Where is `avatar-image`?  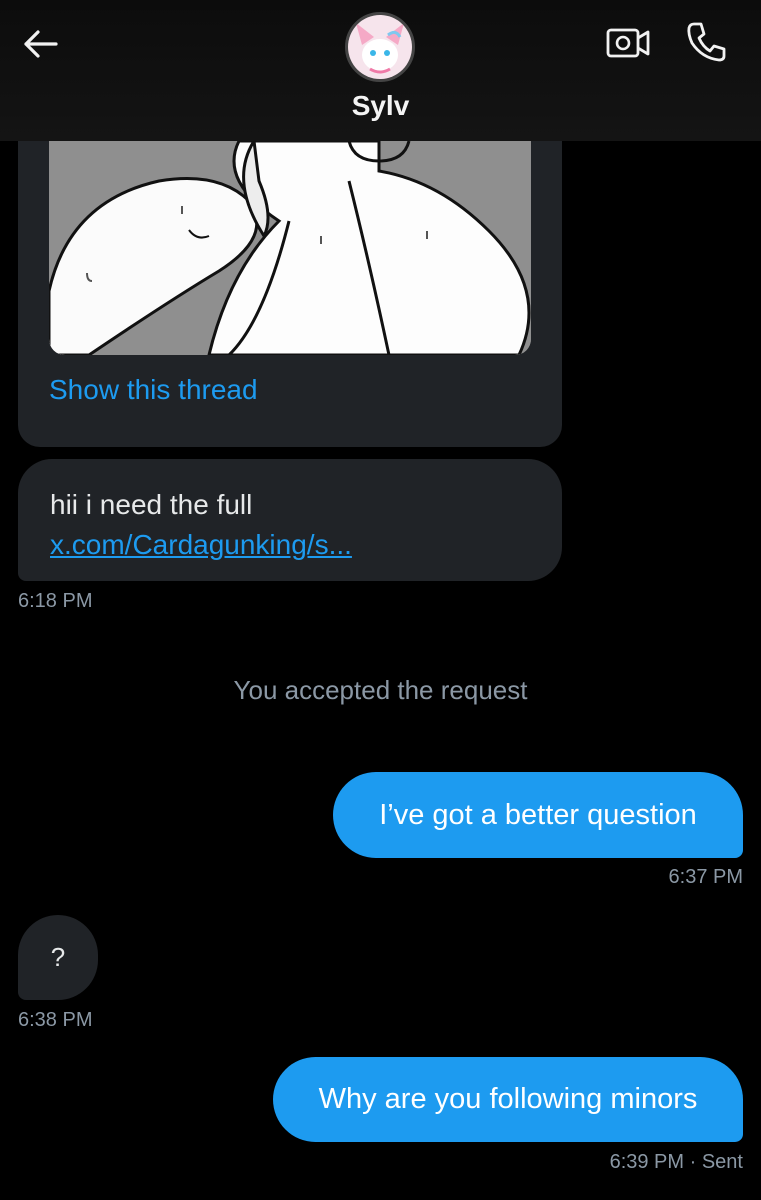 avatar-image is located at coordinates (380, 47).